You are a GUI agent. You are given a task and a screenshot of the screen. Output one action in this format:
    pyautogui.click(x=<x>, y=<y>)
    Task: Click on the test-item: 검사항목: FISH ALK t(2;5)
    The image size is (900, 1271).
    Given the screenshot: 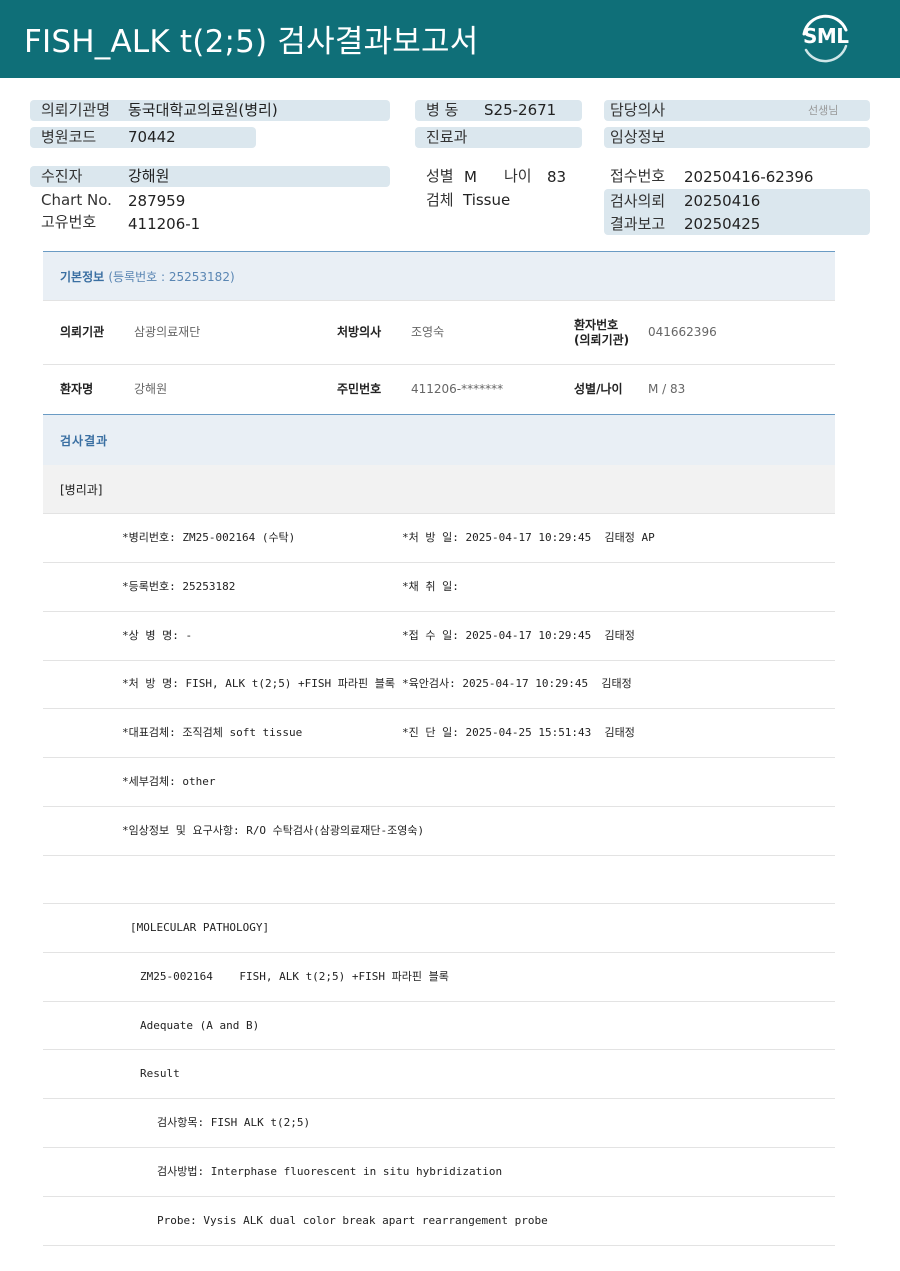 What is the action you would take?
    pyautogui.click(x=234, y=1122)
    